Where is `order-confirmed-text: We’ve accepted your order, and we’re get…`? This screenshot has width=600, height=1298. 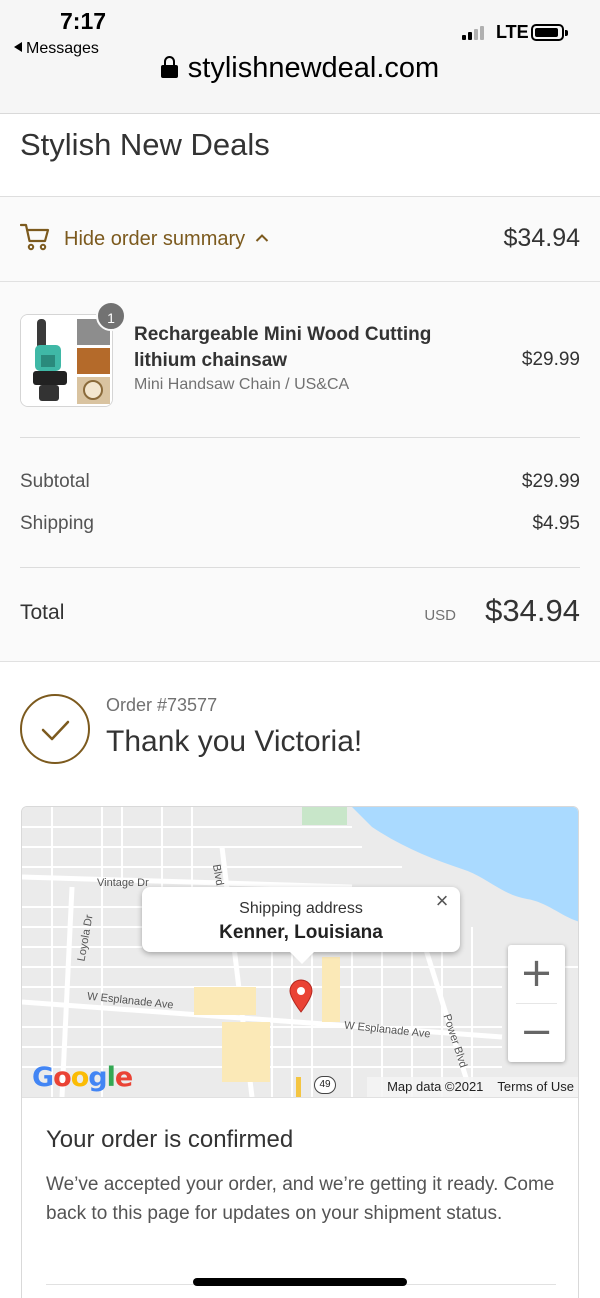 order-confirmed-text: We’ve accepted your order, and we’re get… is located at coordinates (300, 1199).